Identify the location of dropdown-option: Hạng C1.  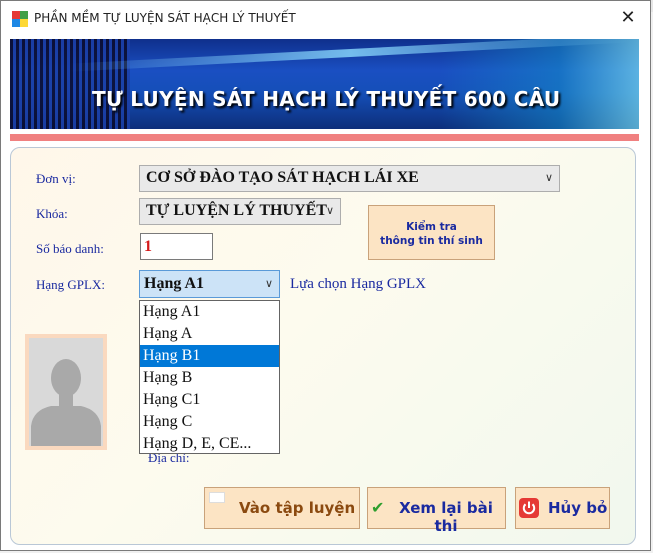
(209, 400).